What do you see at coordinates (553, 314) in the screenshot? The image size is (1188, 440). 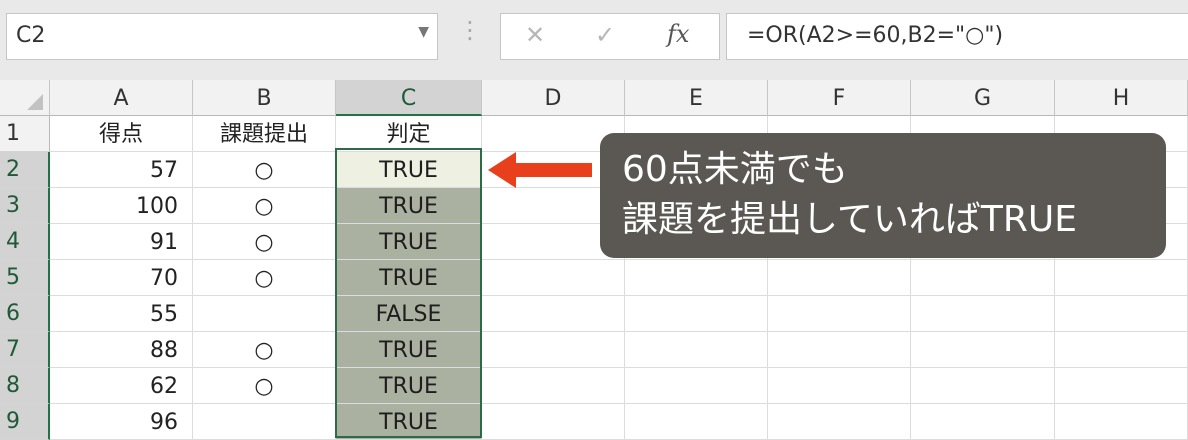 I see `cell-d6` at bounding box center [553, 314].